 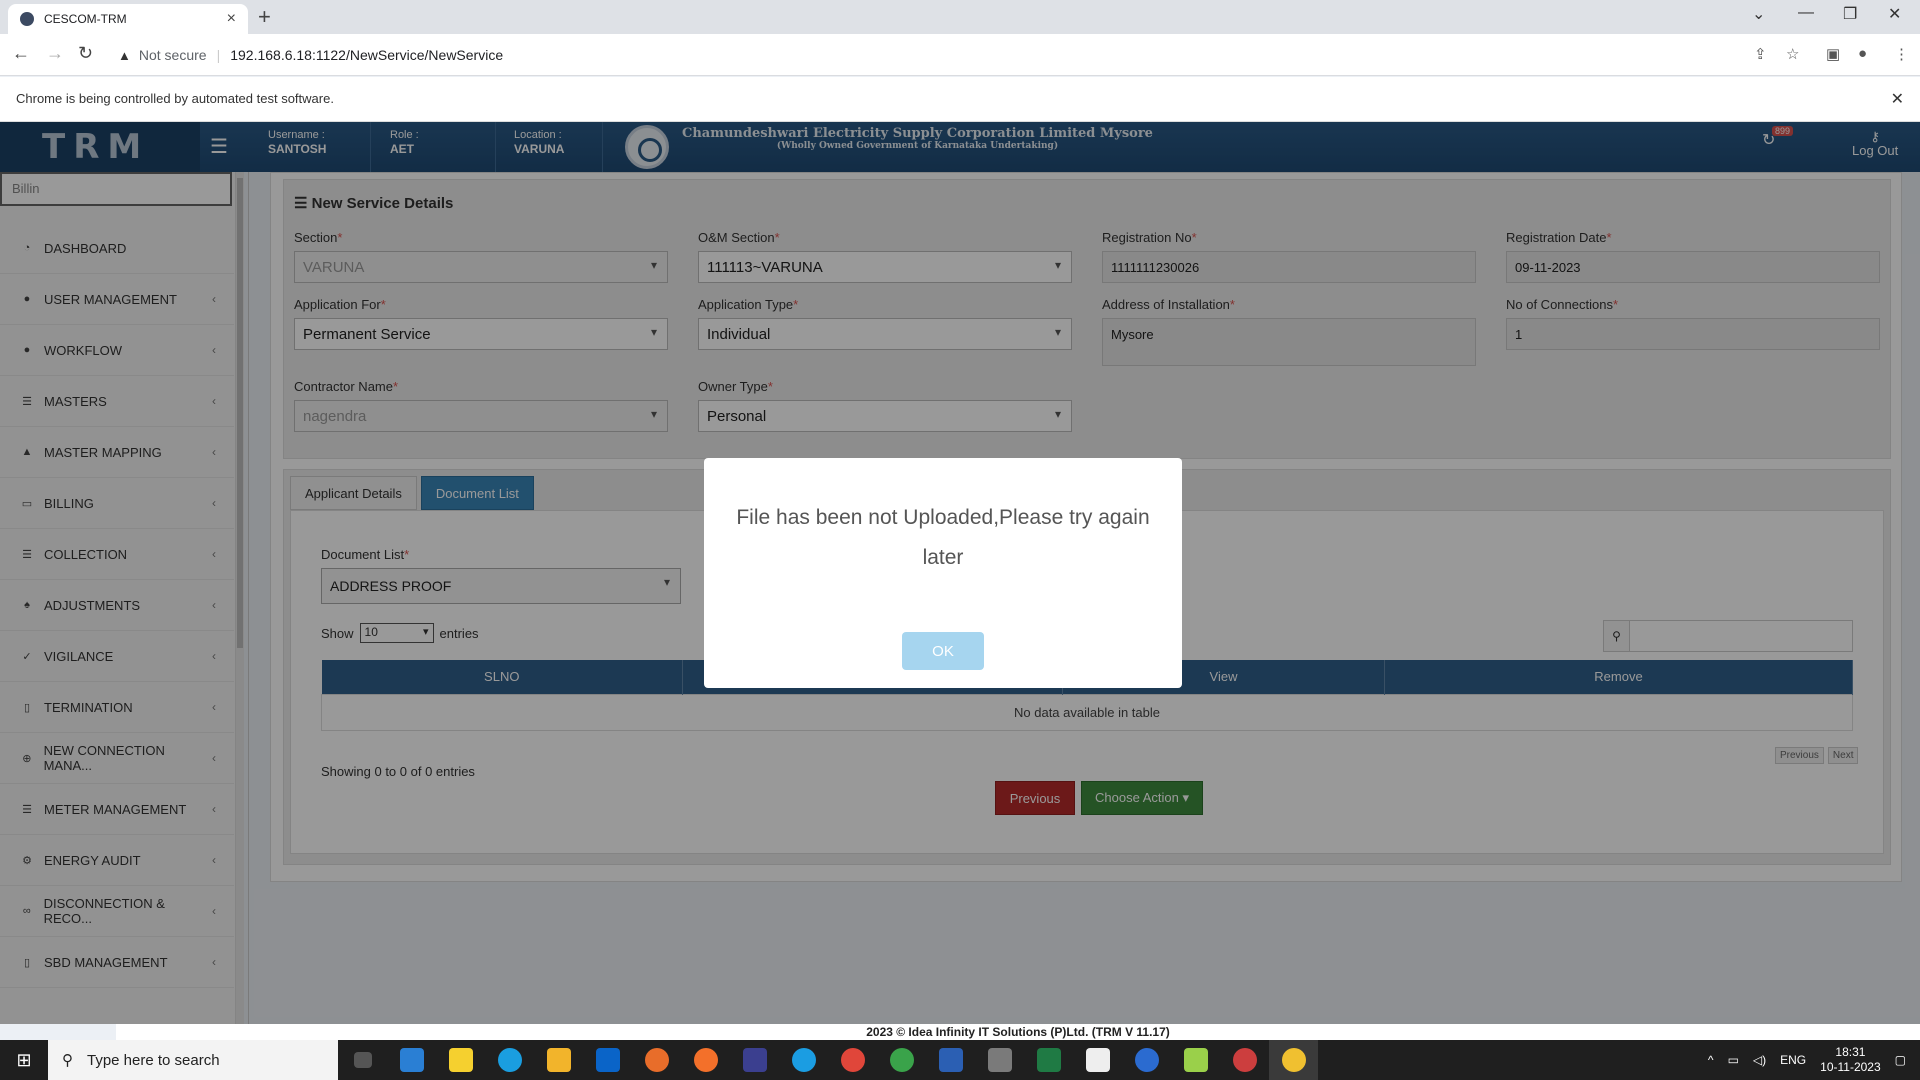 I want to click on calculator-icon, so click(x=999, y=1060).